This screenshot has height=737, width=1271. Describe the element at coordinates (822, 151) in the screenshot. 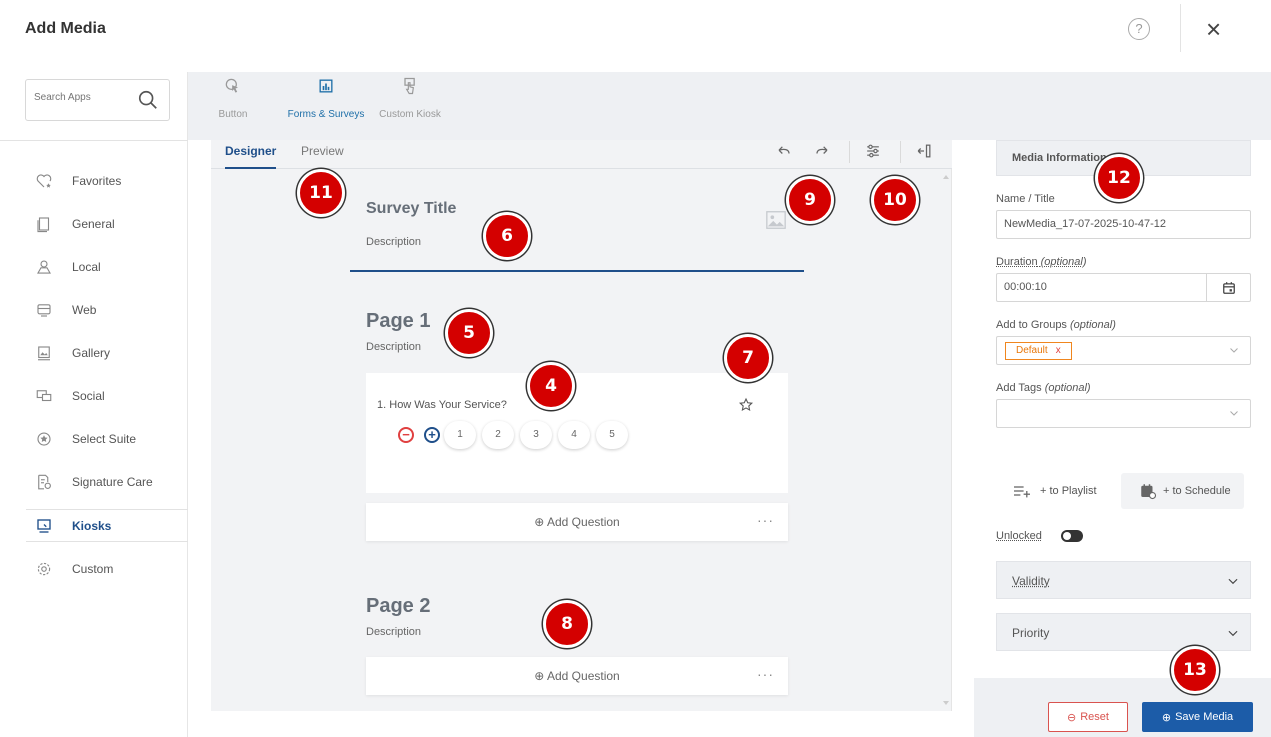

I see `redo-icon` at that location.